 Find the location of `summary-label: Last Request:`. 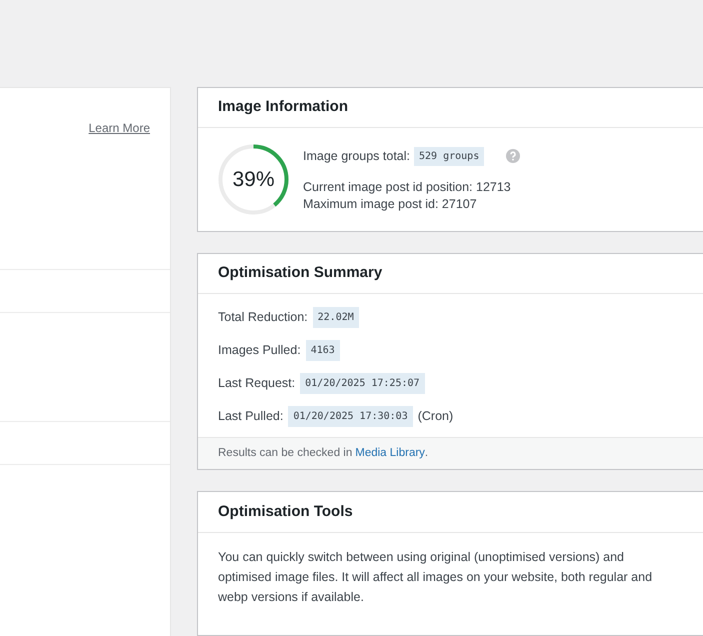

summary-label: Last Request: is located at coordinates (257, 383).